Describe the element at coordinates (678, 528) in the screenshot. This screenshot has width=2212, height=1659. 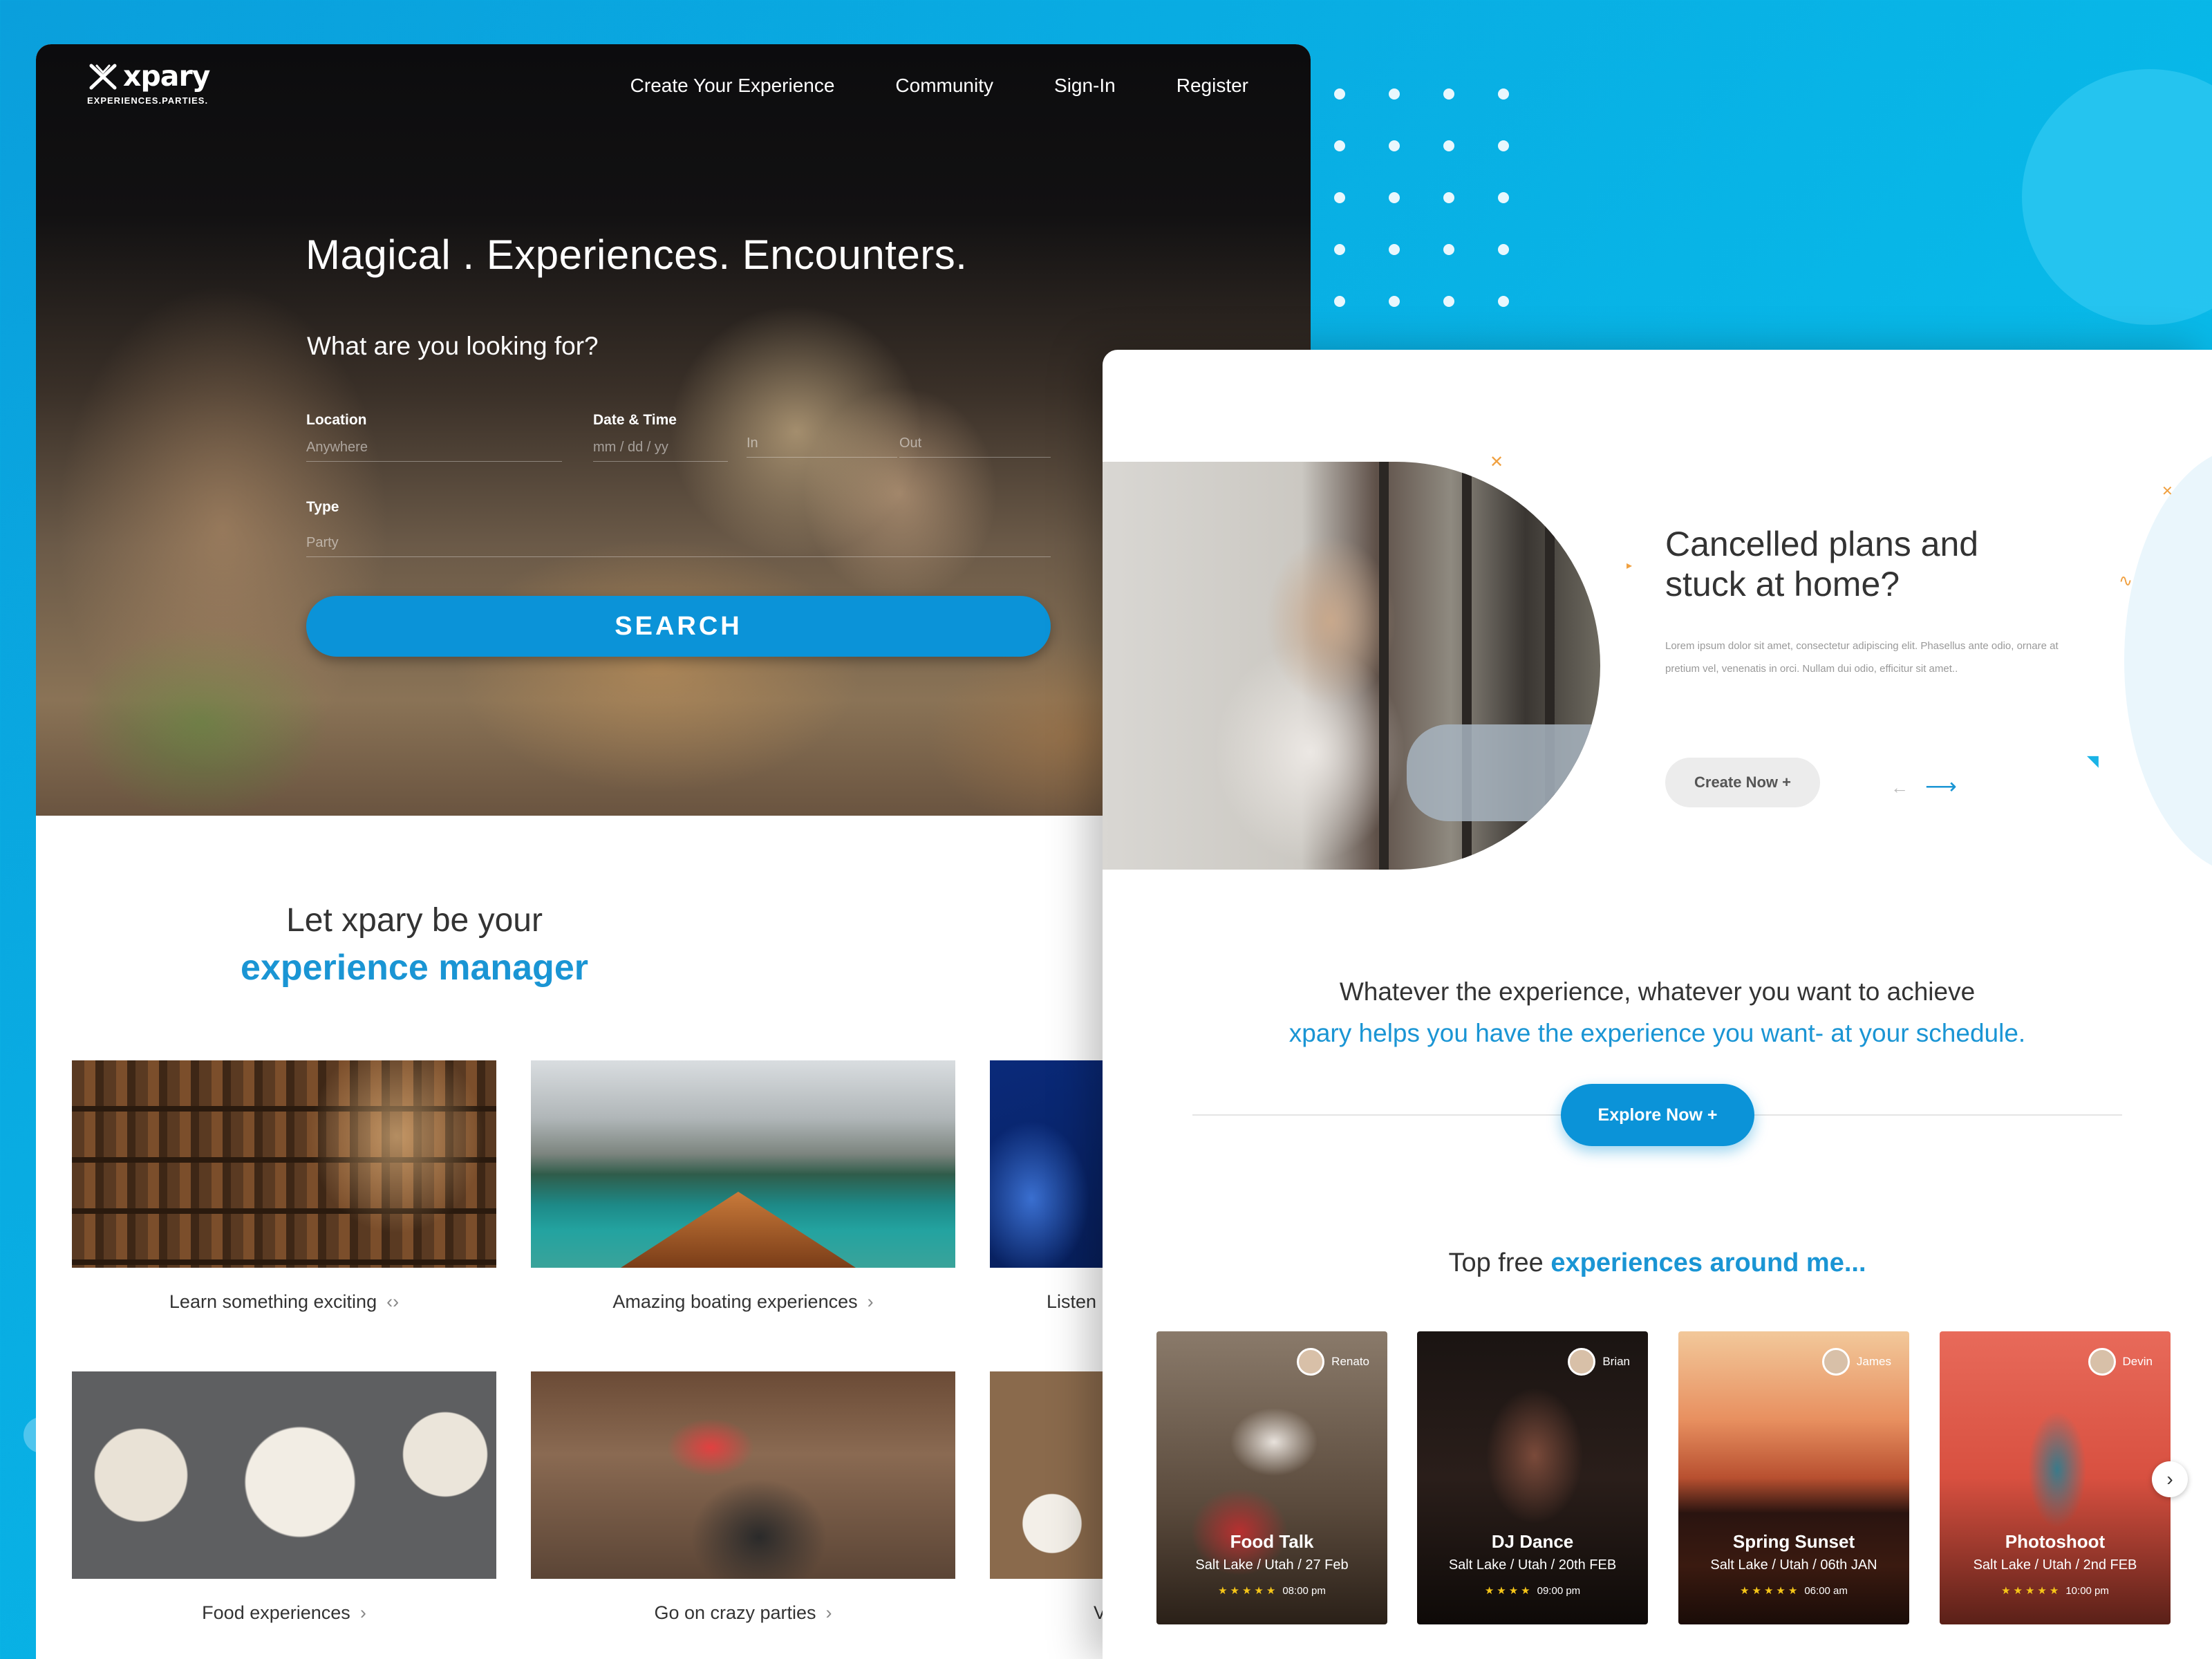
I see `type-field: Type Party` at that location.